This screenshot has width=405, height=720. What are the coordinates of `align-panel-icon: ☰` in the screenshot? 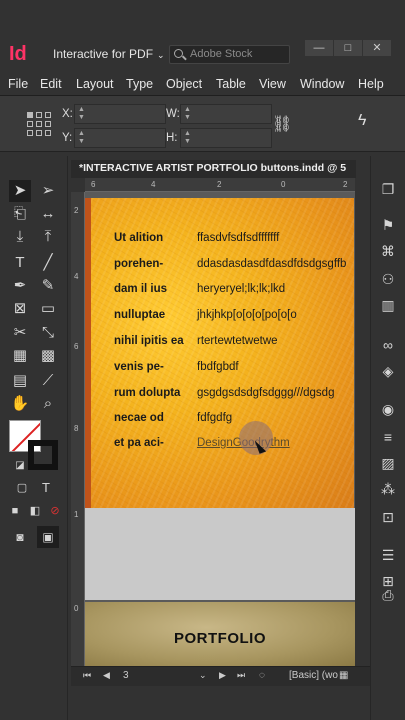 It's located at (388, 555).